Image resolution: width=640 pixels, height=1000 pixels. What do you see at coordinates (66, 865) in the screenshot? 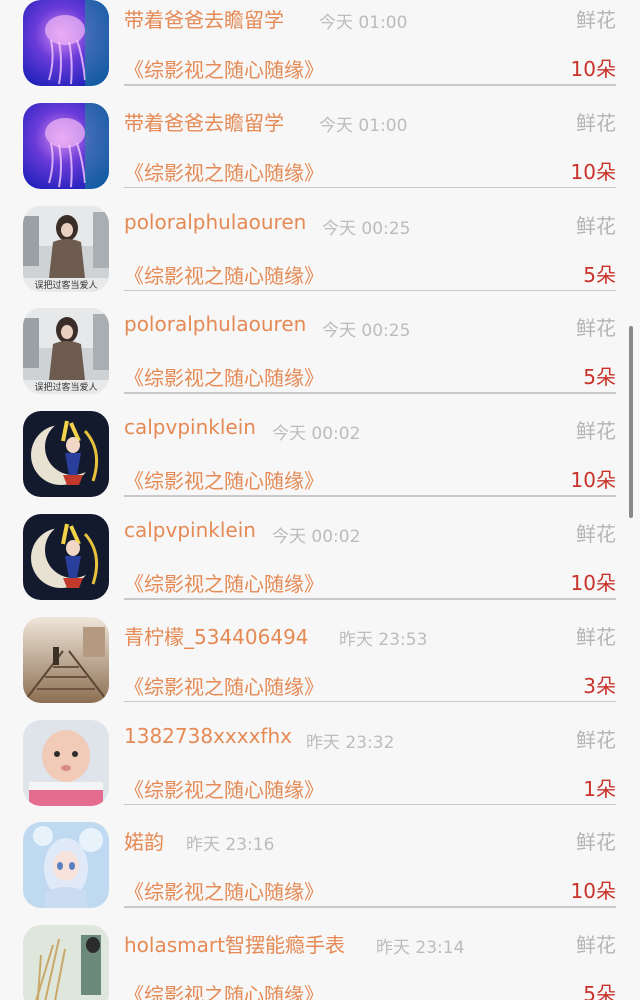
I see `anime-girl-avatar-icon` at bounding box center [66, 865].